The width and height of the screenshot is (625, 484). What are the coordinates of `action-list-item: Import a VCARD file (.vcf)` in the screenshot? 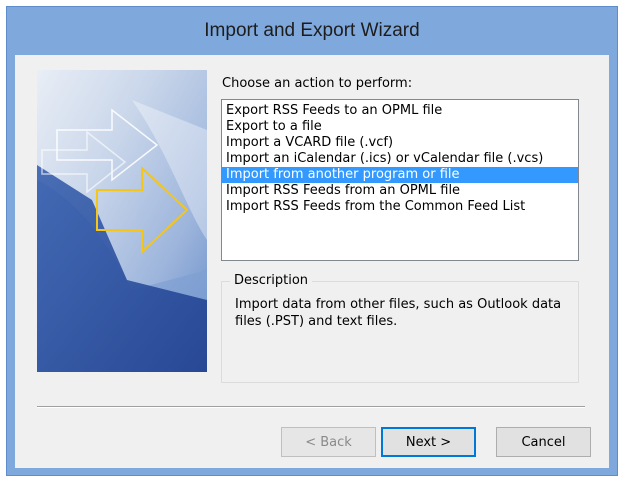 It's located at (400, 143).